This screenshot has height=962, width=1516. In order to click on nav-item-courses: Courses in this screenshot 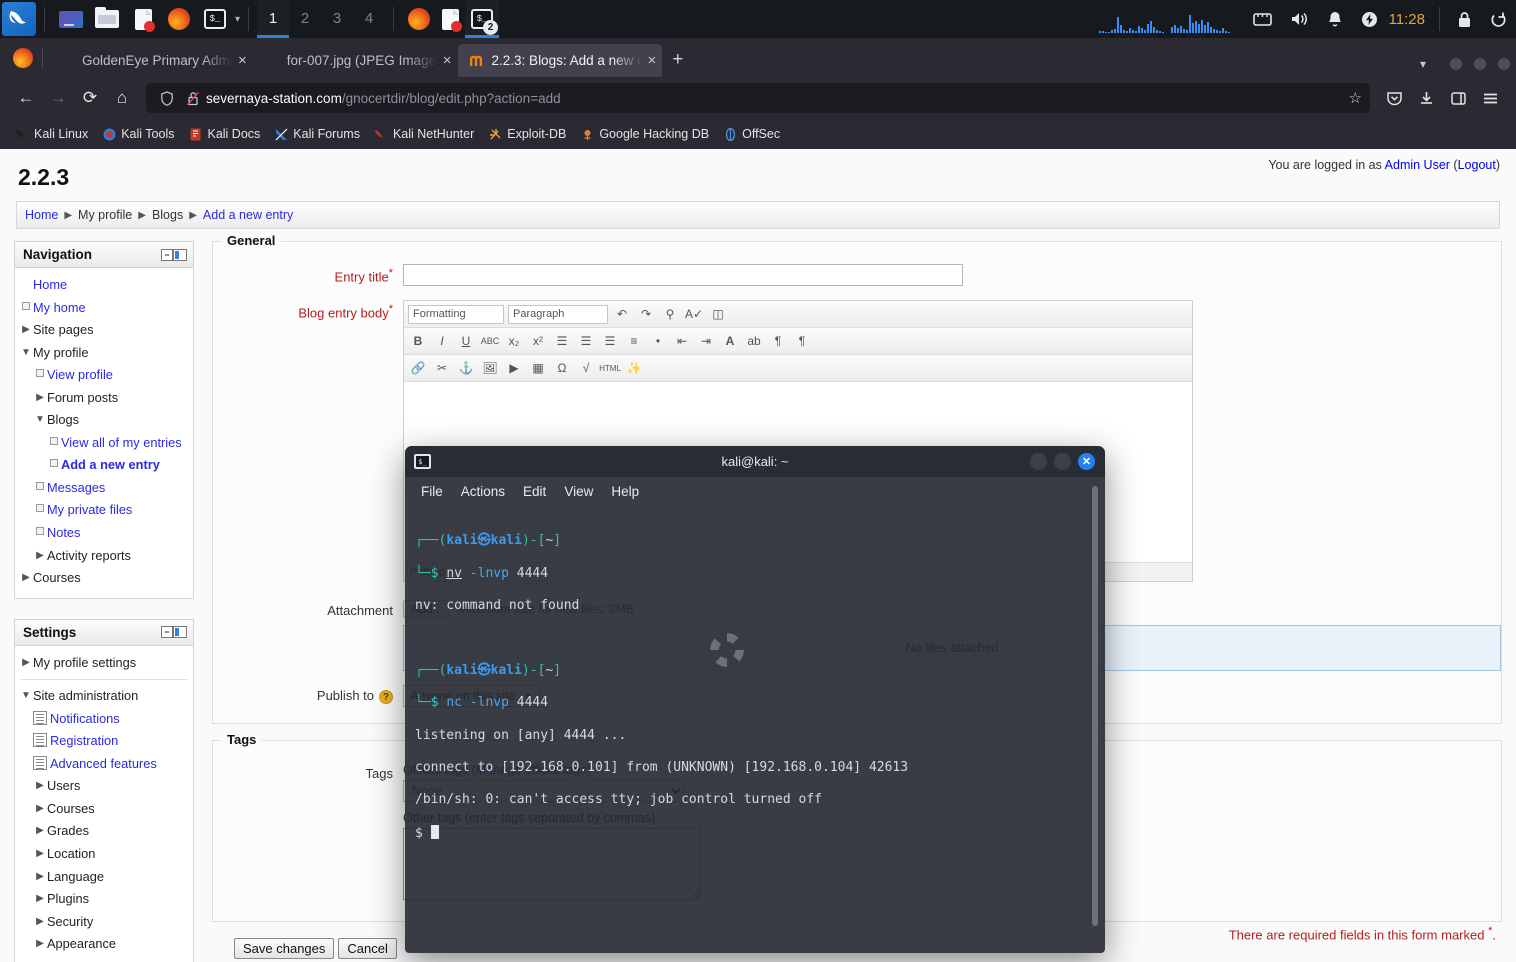, I will do `click(104, 578)`.